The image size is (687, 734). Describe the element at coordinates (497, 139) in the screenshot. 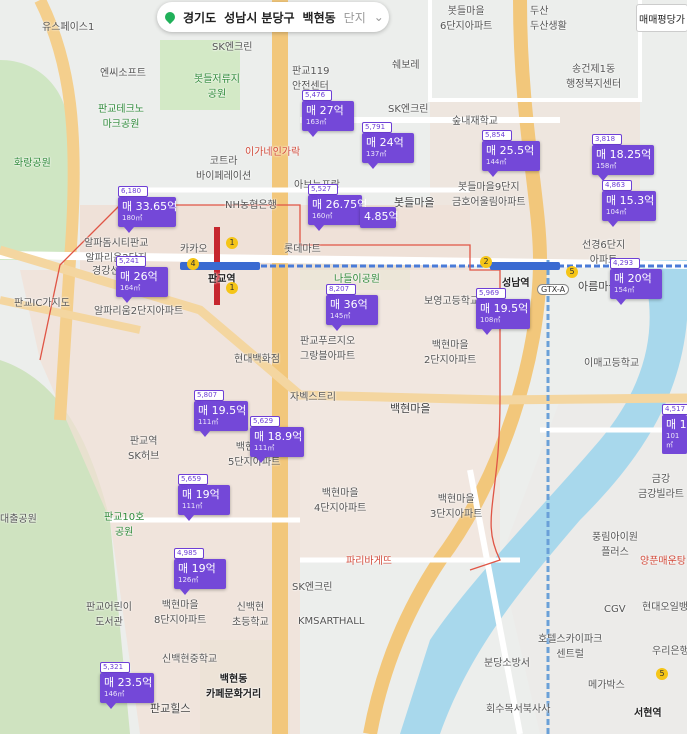

I see `marker-unit-price: 5,854만` at that location.